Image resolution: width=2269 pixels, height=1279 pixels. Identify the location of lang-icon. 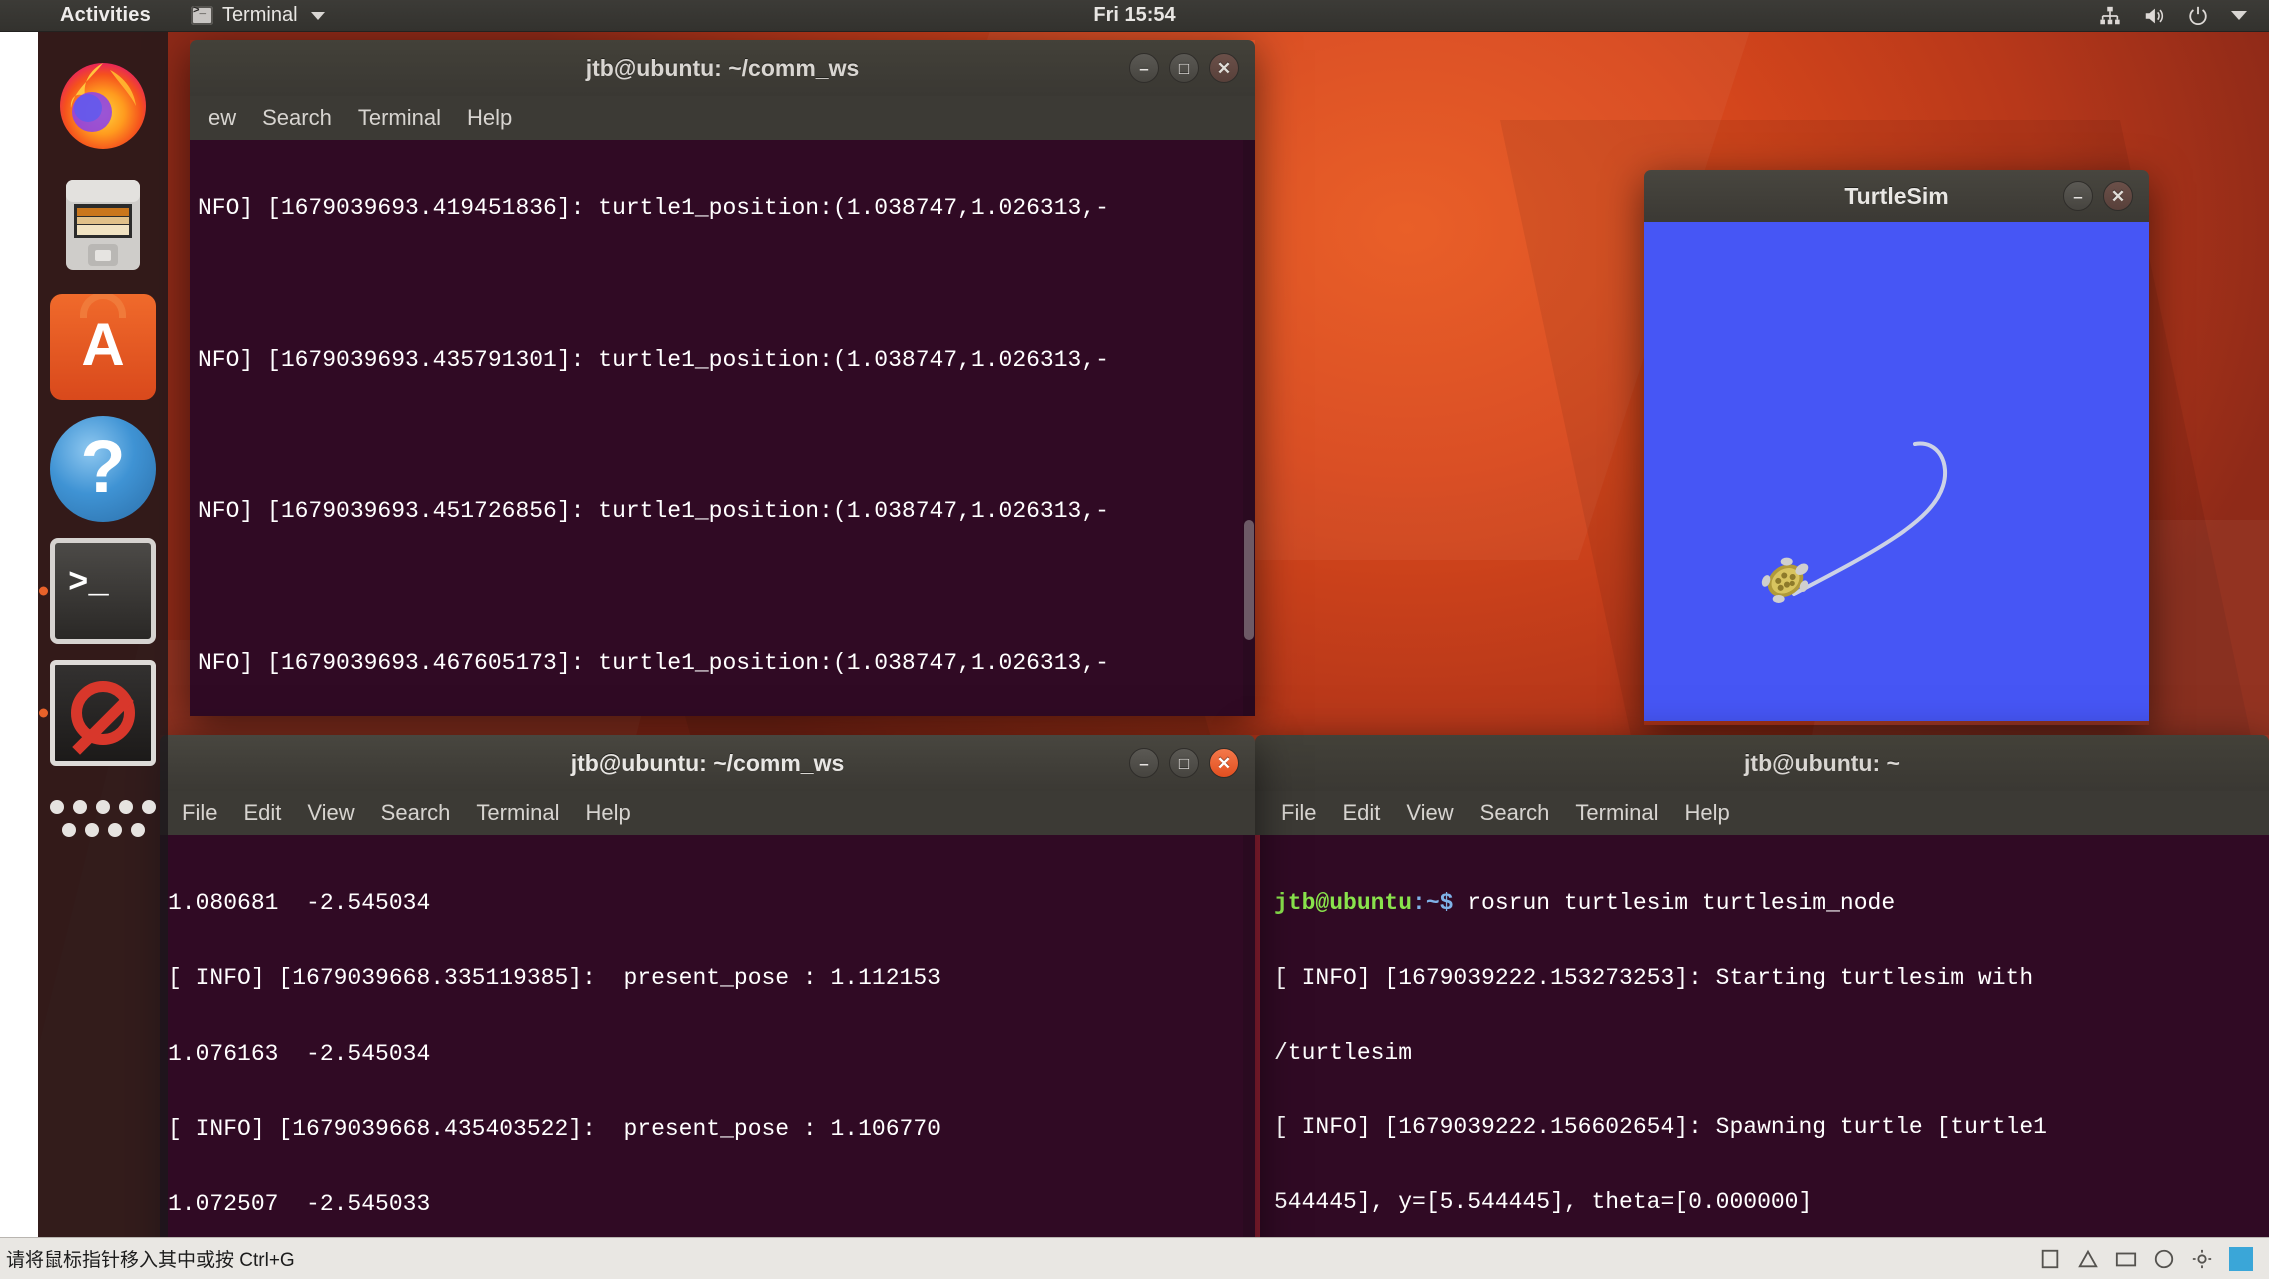
(2164, 1259).